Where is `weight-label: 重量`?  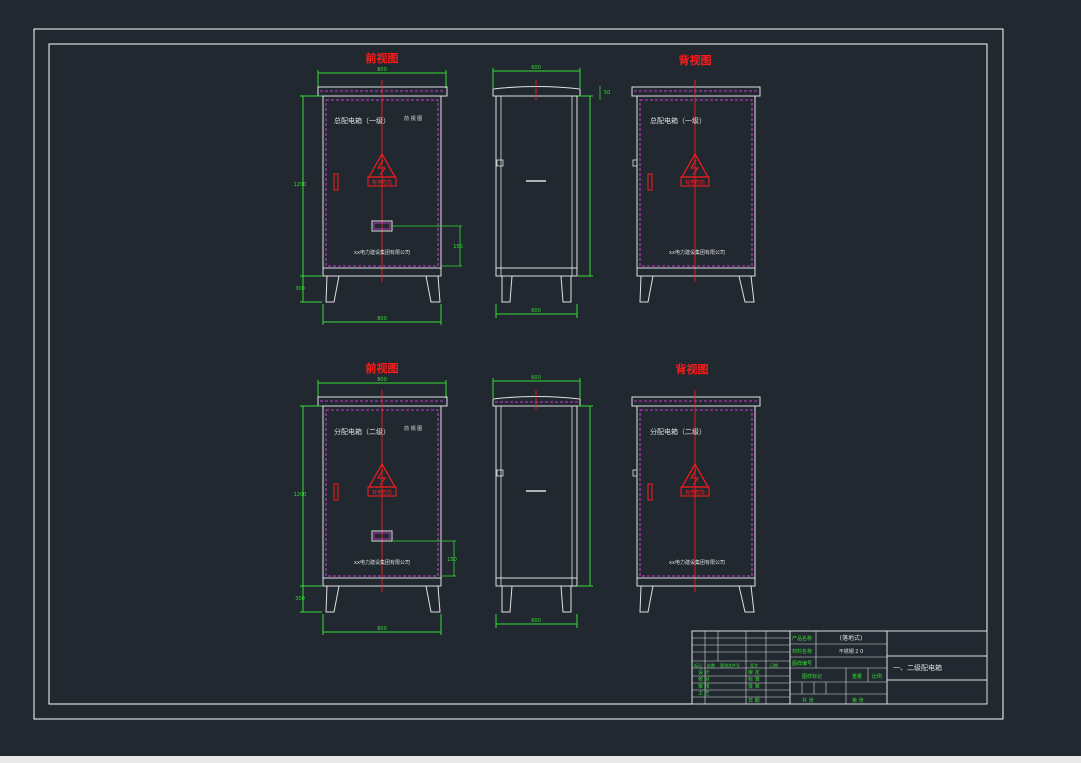
weight-label: 重量 is located at coordinates (857, 676).